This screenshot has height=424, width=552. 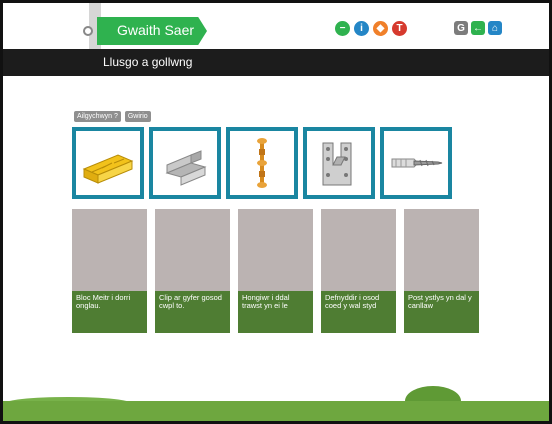 I want to click on minus-icon: −, so click(x=342, y=28).